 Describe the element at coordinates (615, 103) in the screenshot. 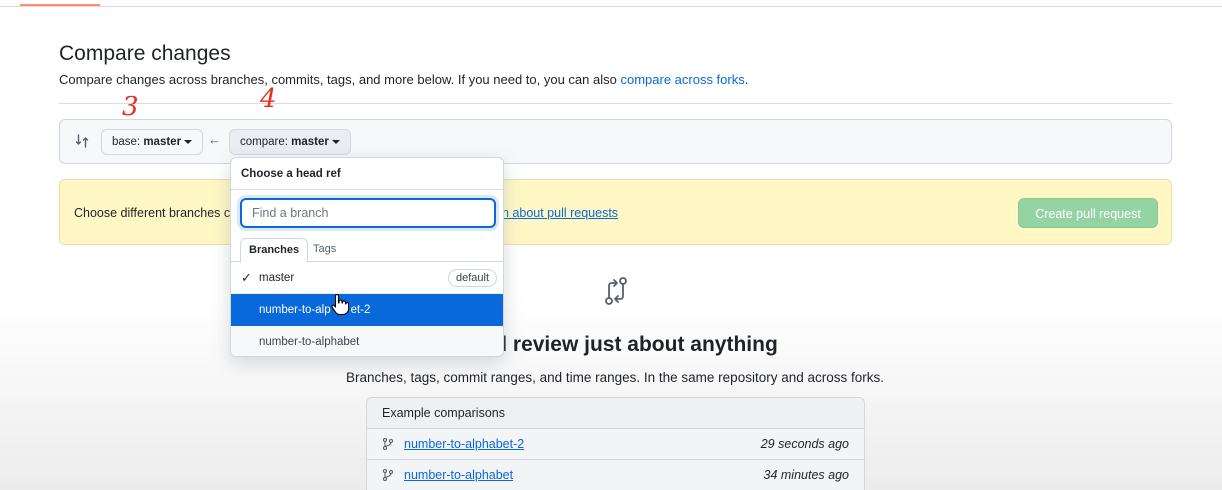

I see `section-divider` at that location.